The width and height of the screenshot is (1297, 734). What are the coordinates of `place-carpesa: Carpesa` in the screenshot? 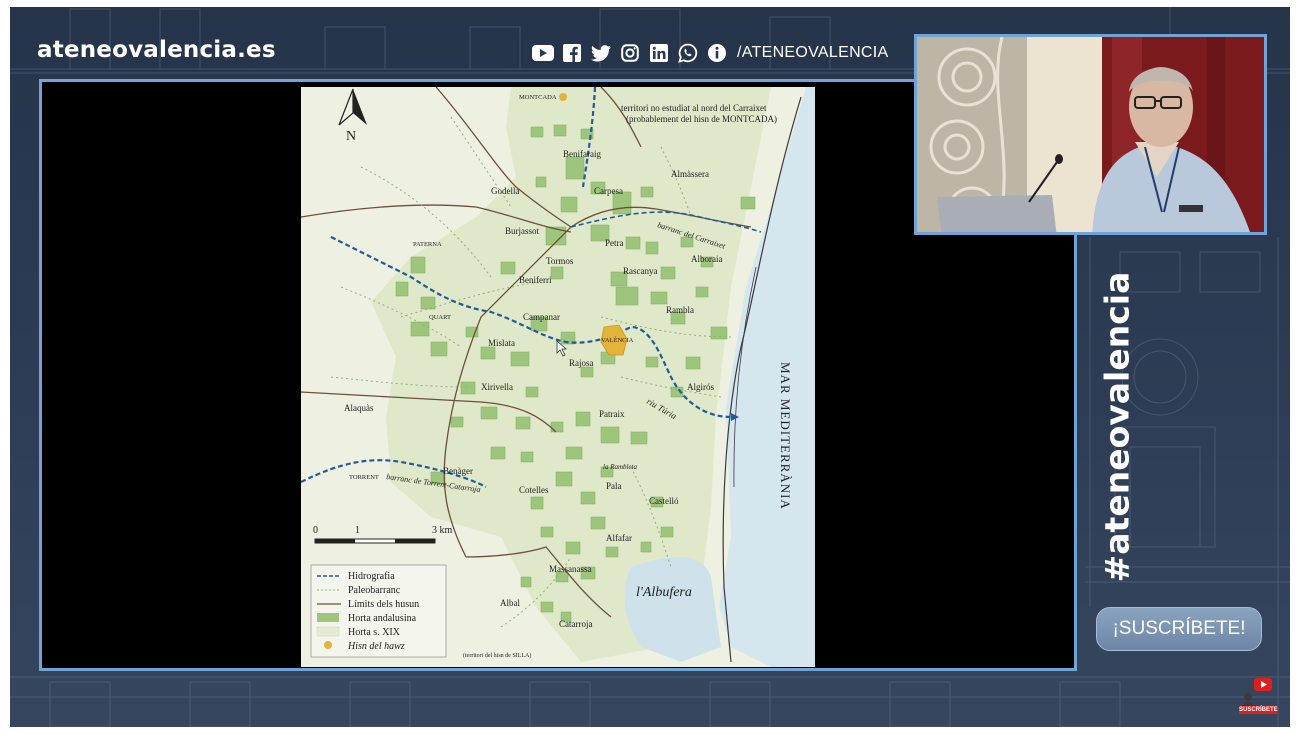 It's located at (608, 191).